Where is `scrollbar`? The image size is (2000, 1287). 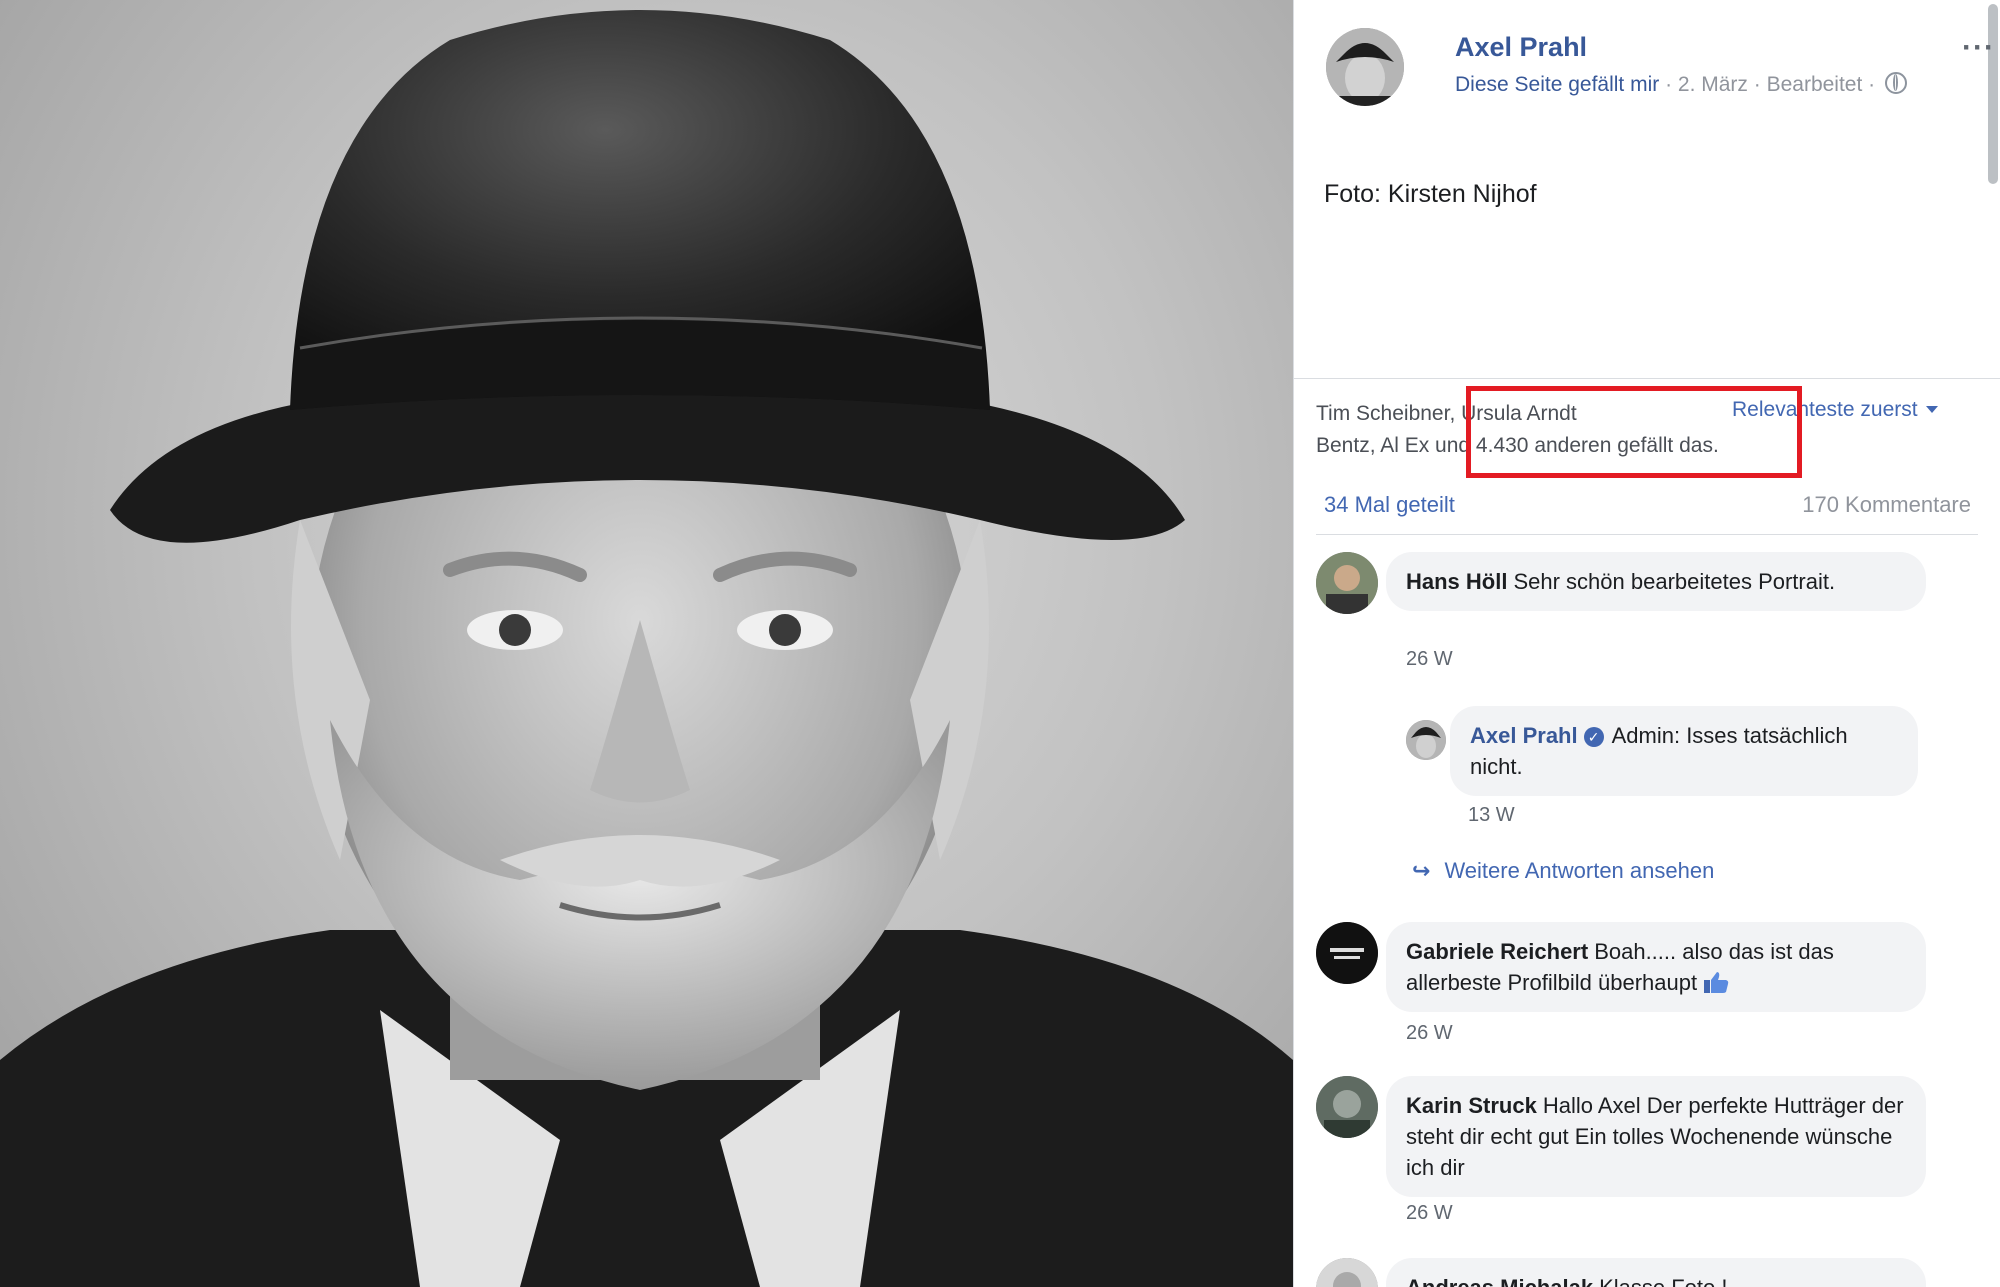
scrollbar is located at coordinates (1991, 643).